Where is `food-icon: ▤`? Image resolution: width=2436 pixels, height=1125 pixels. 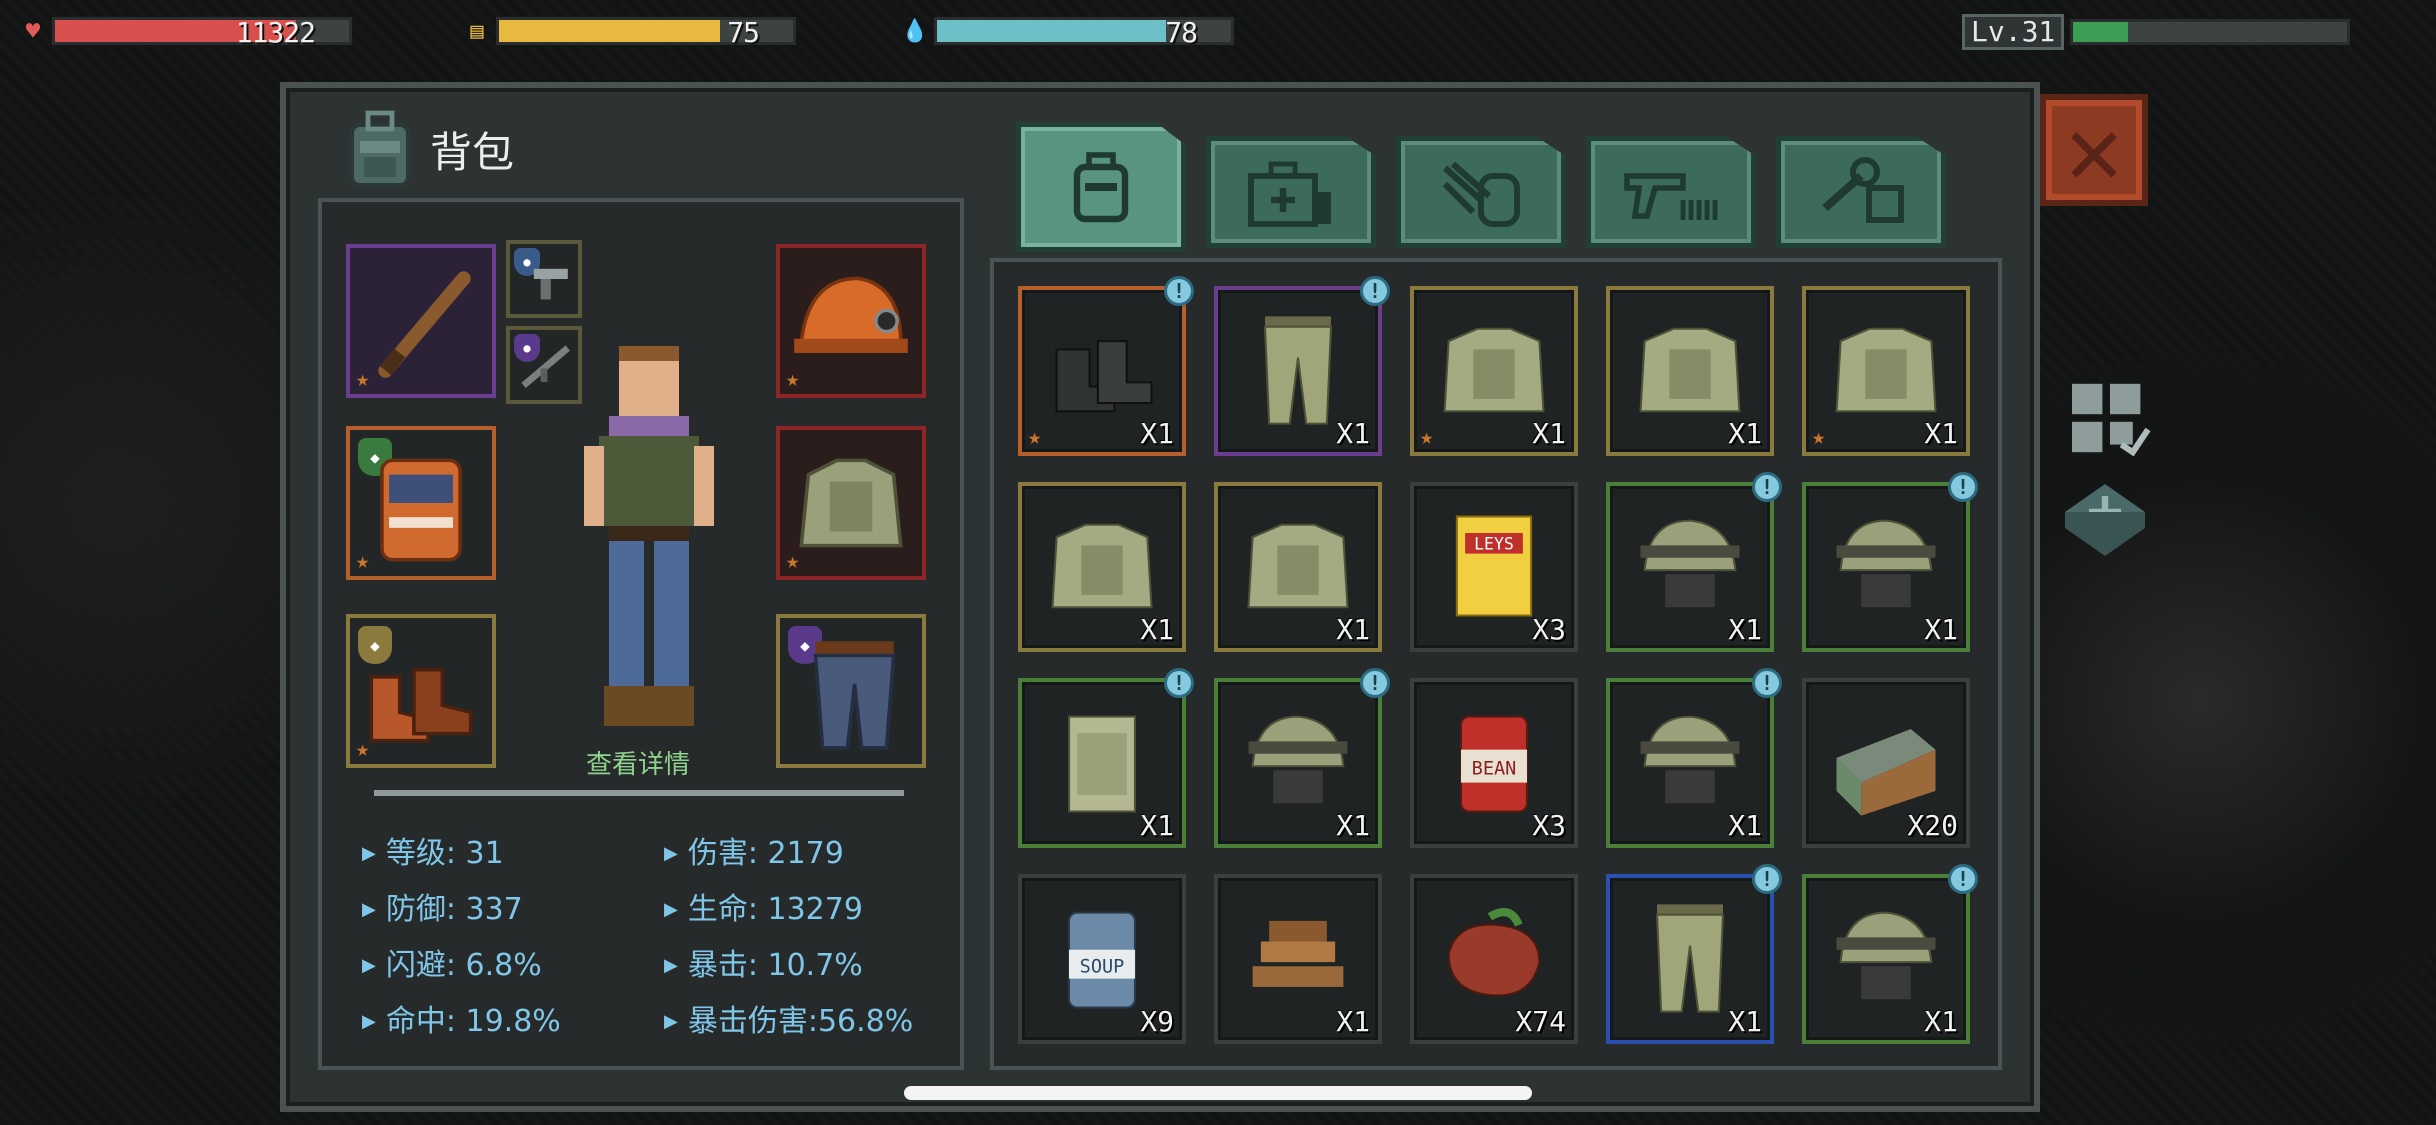 food-icon: ▤ is located at coordinates (477, 31).